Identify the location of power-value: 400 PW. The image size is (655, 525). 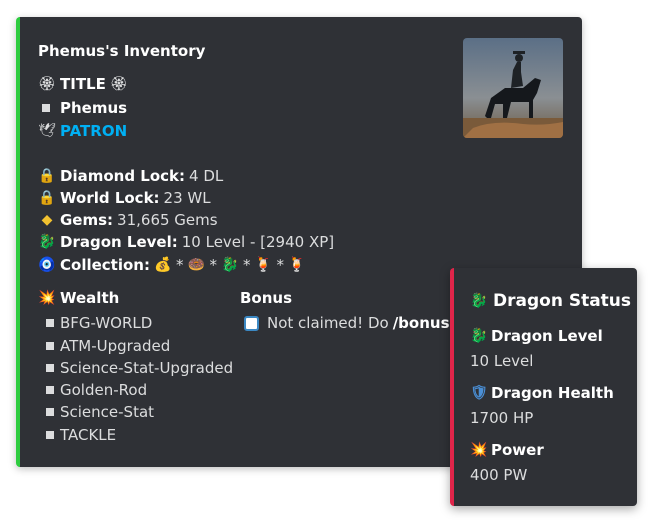
(499, 475).